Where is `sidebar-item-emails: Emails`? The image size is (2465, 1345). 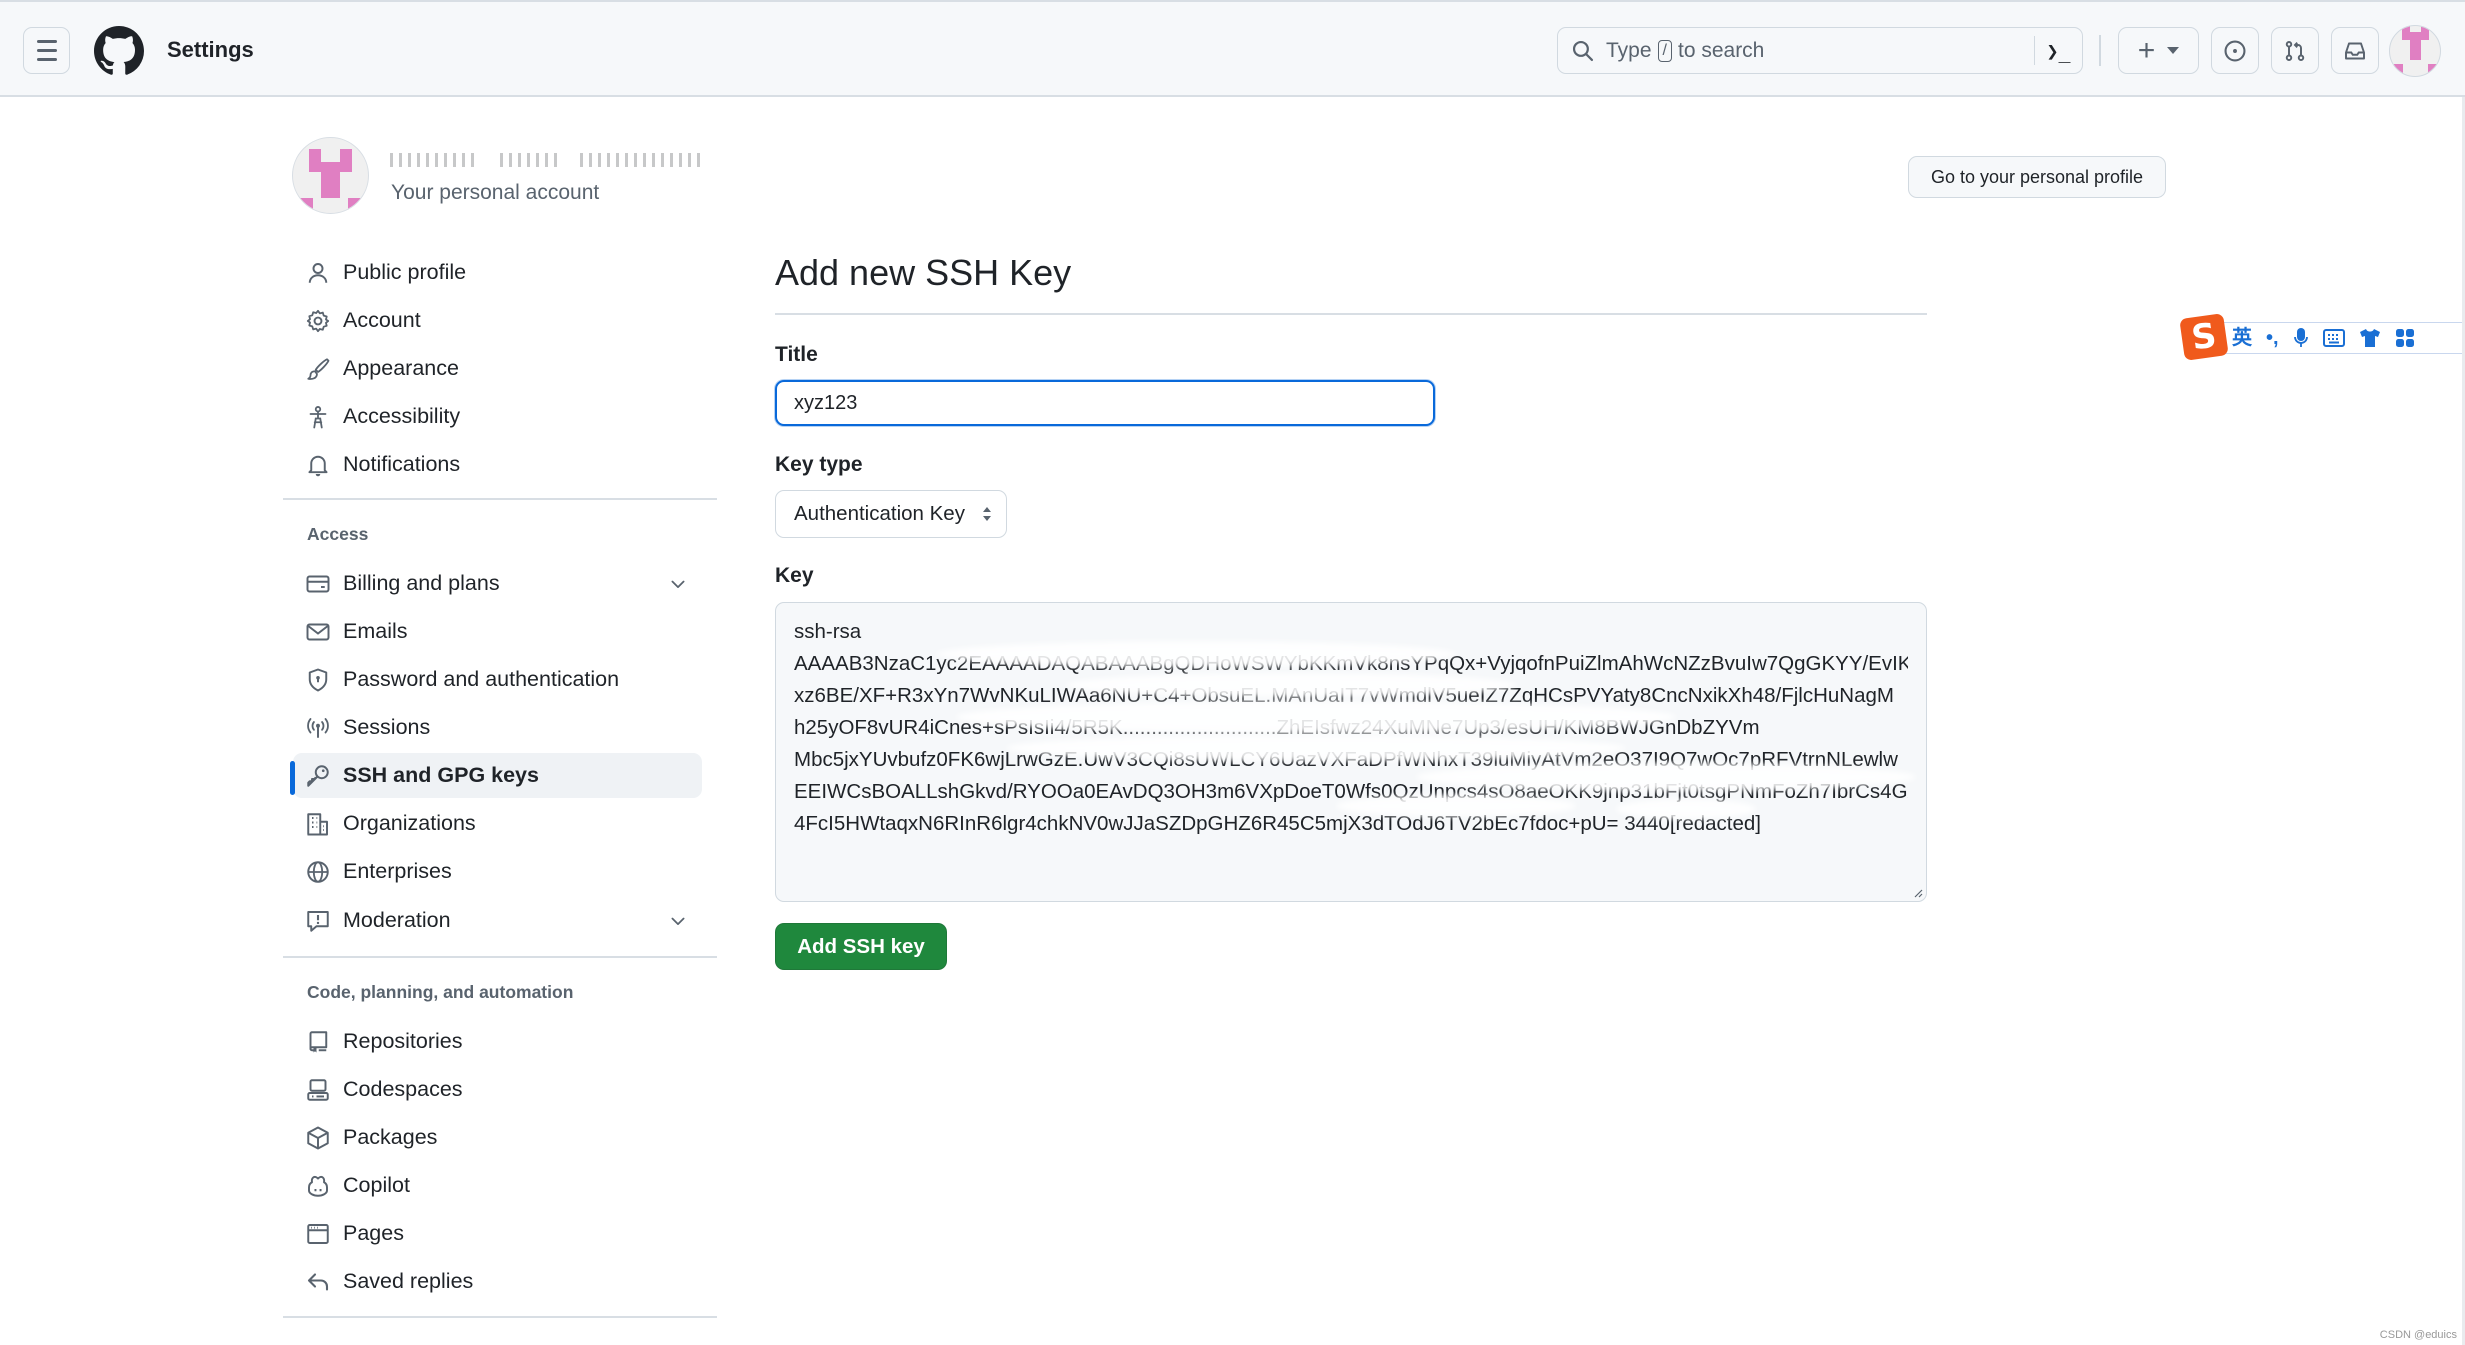
sidebar-item-emails: Emails is located at coordinates (497, 631).